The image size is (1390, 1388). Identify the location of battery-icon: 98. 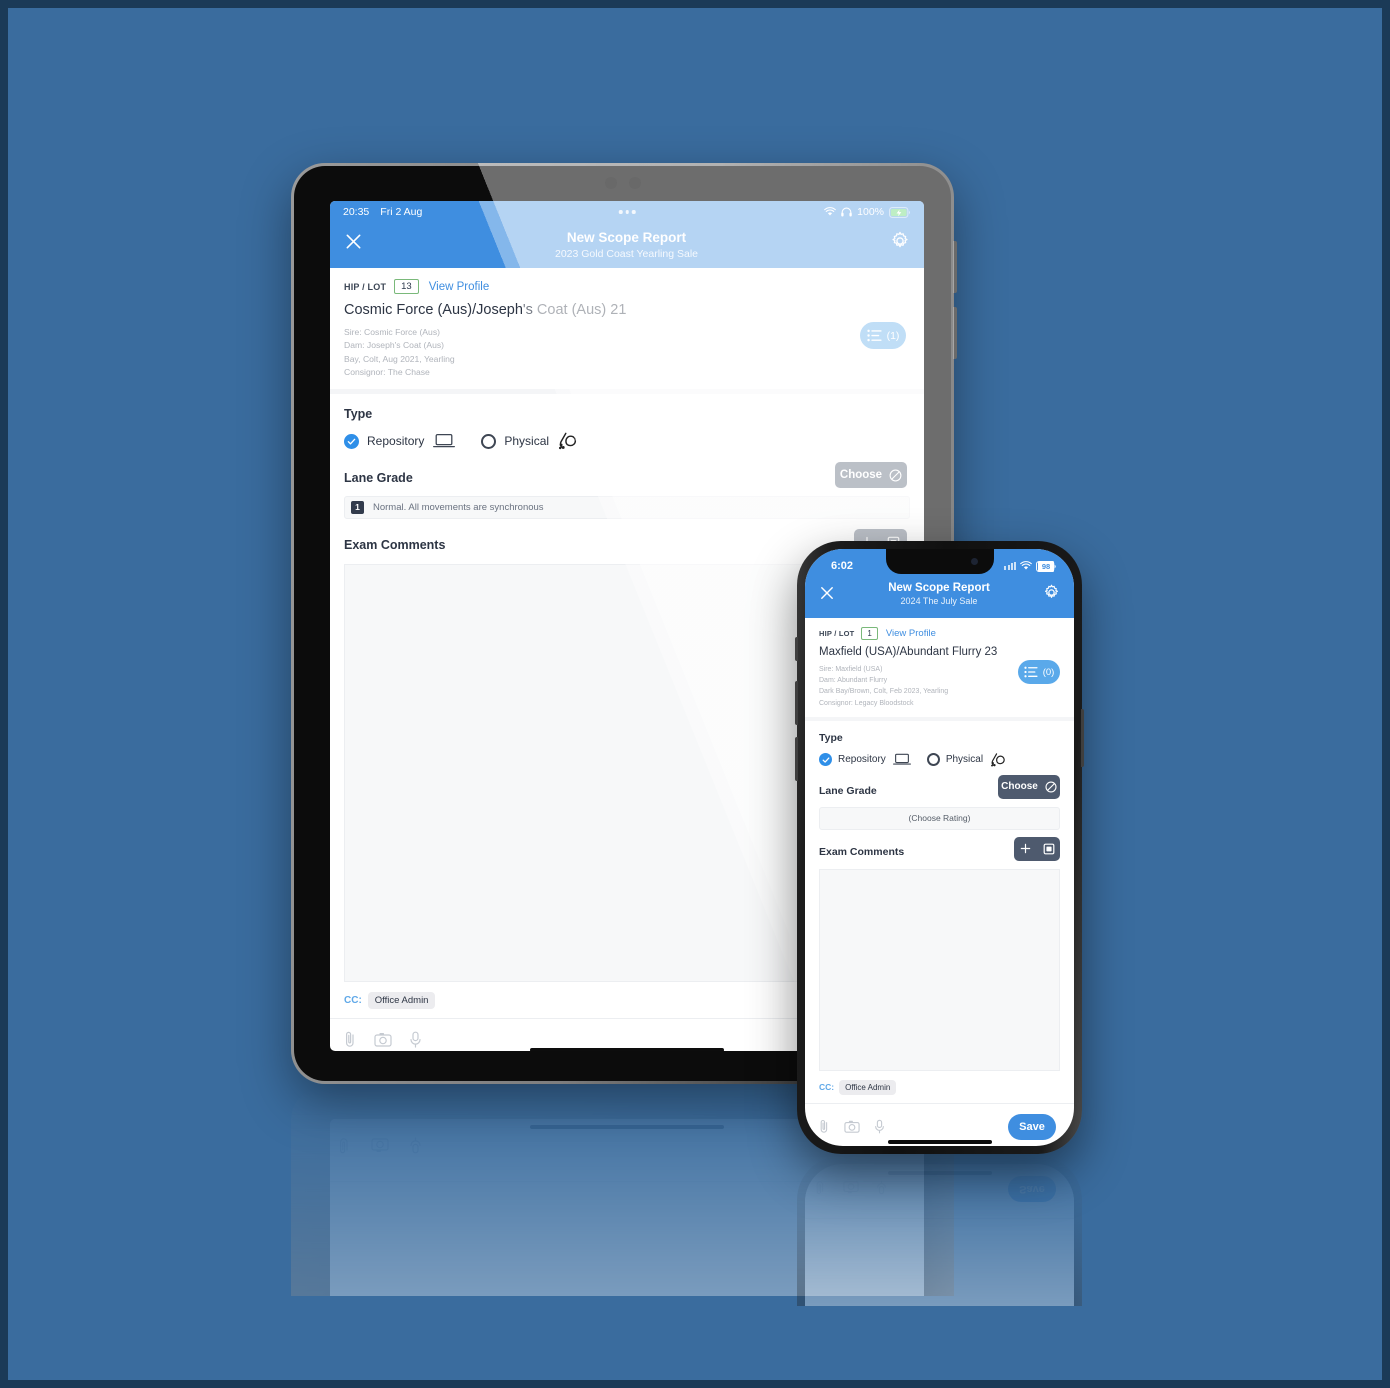
(1046, 566).